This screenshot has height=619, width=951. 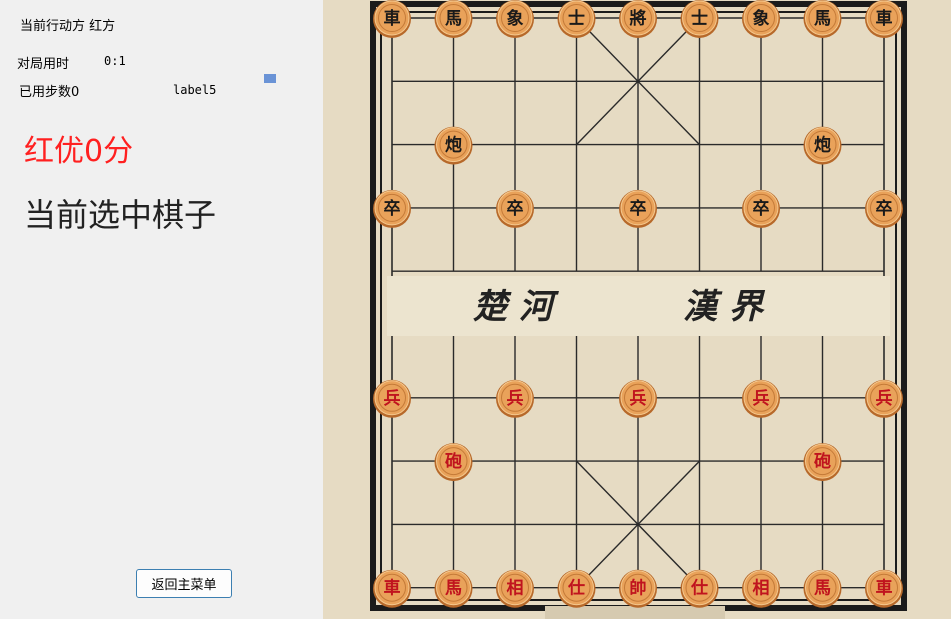 What do you see at coordinates (195, 90) in the screenshot?
I see `label5-text: label5` at bounding box center [195, 90].